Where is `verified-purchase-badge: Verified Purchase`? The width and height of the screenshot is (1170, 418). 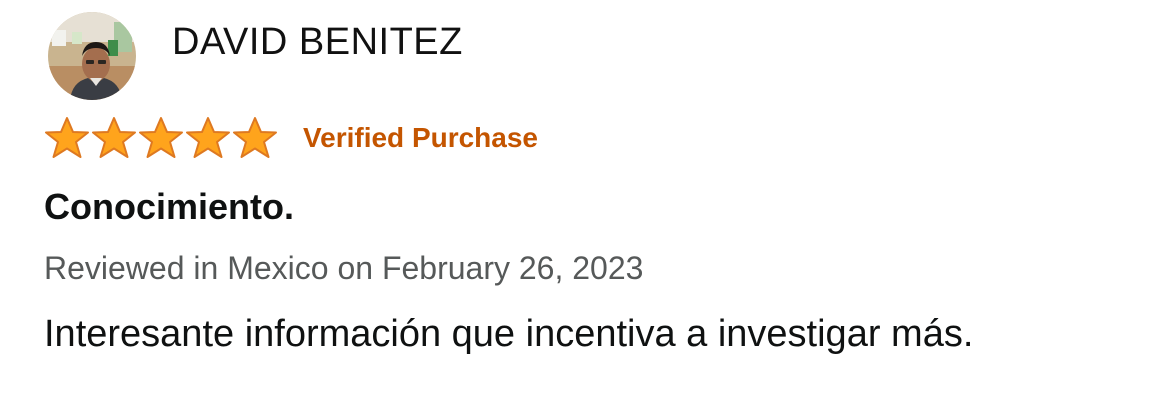 verified-purchase-badge: Verified Purchase is located at coordinates (421, 137).